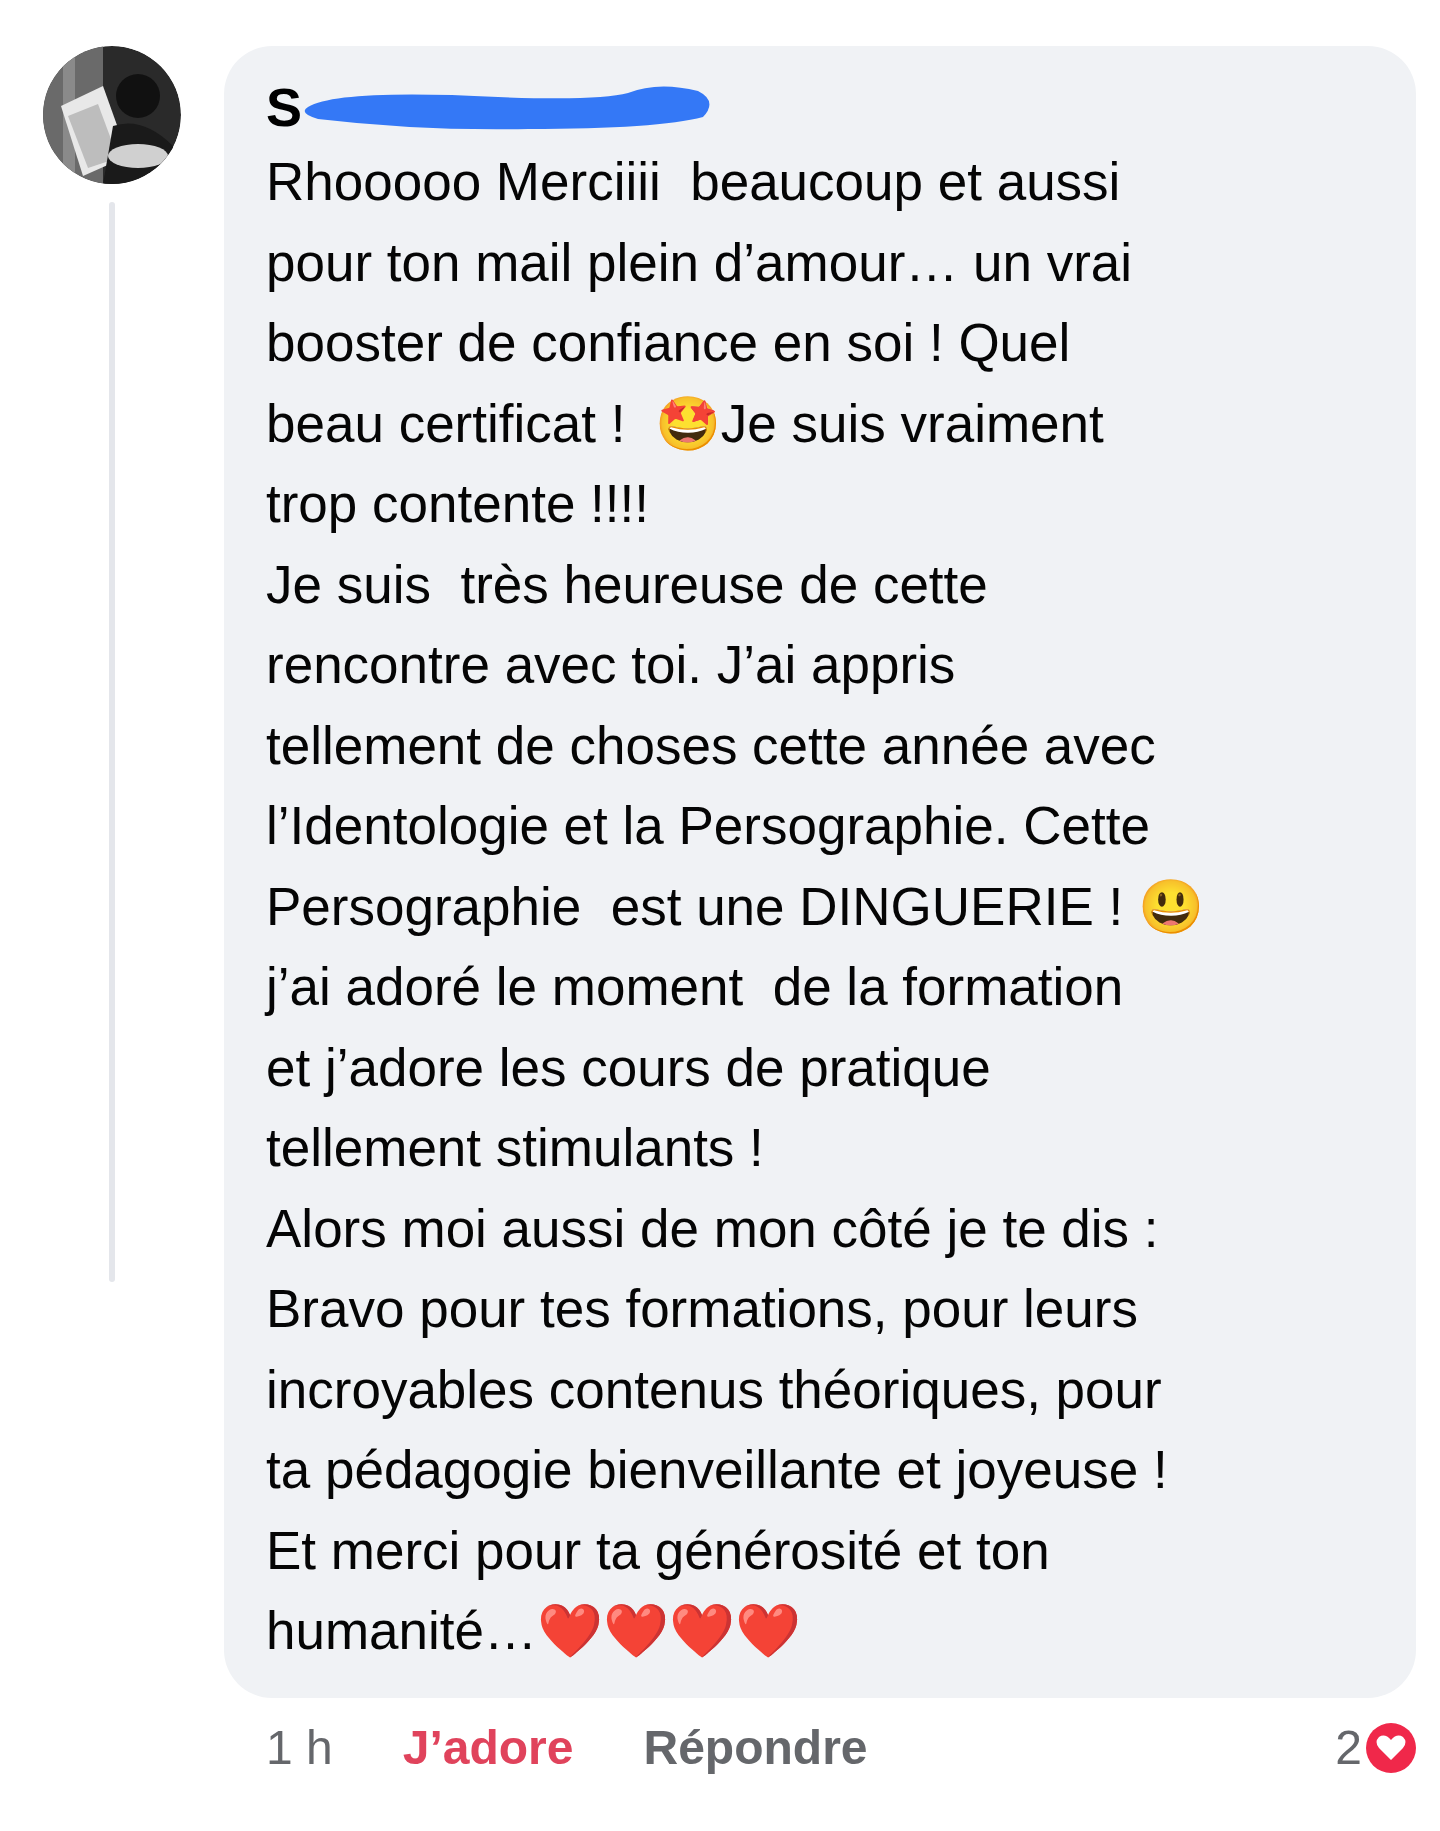 This screenshot has width=1440, height=1831. Describe the element at coordinates (299, 1747) in the screenshot. I see `timestamp: 1 h` at that location.